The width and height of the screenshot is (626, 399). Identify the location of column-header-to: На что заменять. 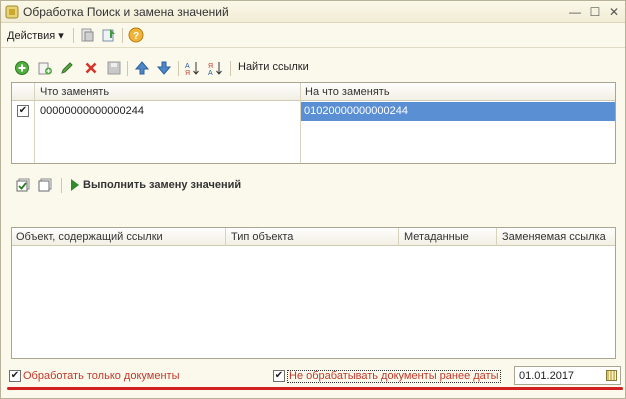
(347, 92).